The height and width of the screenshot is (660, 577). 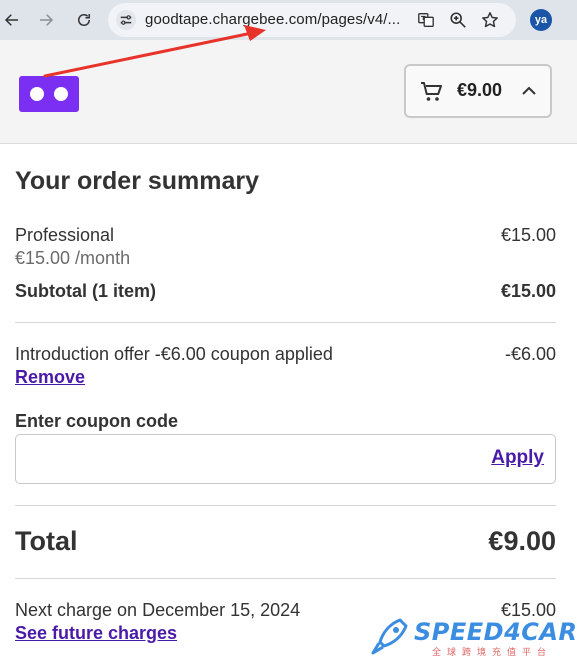 What do you see at coordinates (174, 354) in the screenshot?
I see `discount-label: Introduction offer -€6.00 coupon applied` at bounding box center [174, 354].